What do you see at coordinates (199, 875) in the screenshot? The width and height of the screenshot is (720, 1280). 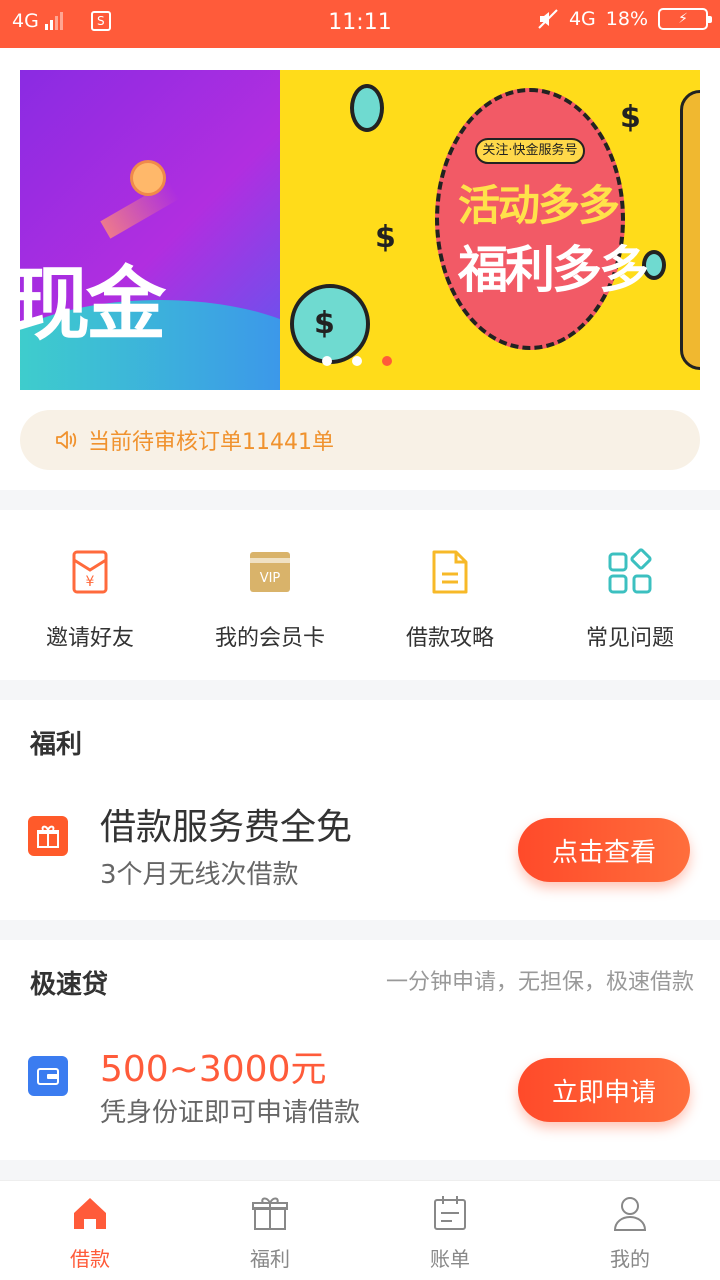 I see `welfare-desc: 3个月无线次借款` at bounding box center [199, 875].